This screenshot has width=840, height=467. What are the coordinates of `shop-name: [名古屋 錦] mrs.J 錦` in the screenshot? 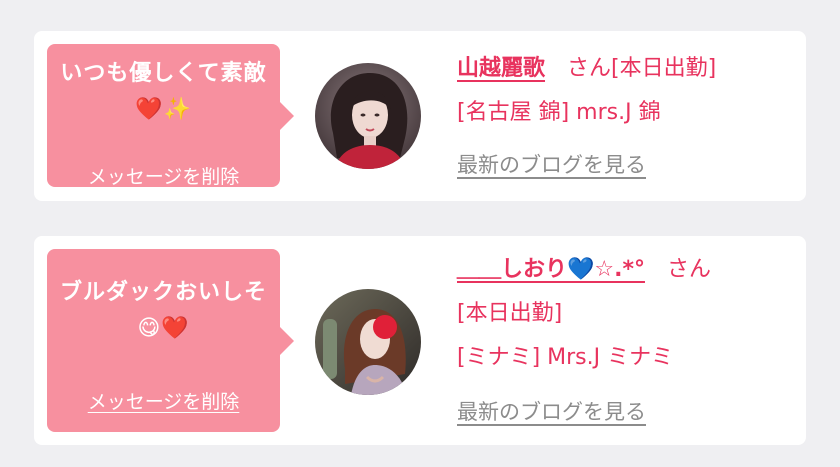 It's located at (559, 112).